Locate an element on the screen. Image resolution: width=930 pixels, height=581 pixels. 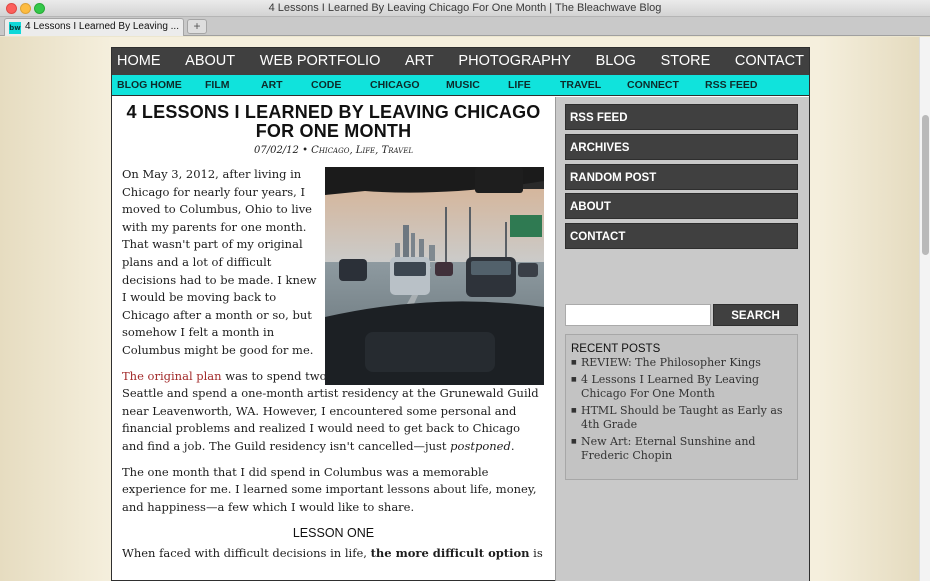
nav-contact: CONTACT is located at coordinates (769, 61).